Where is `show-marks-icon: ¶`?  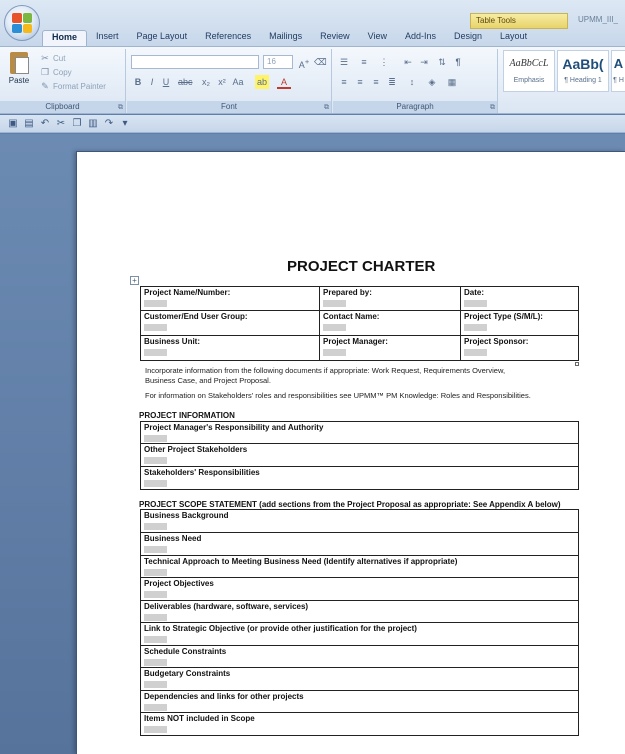 show-marks-icon: ¶ is located at coordinates (458, 62).